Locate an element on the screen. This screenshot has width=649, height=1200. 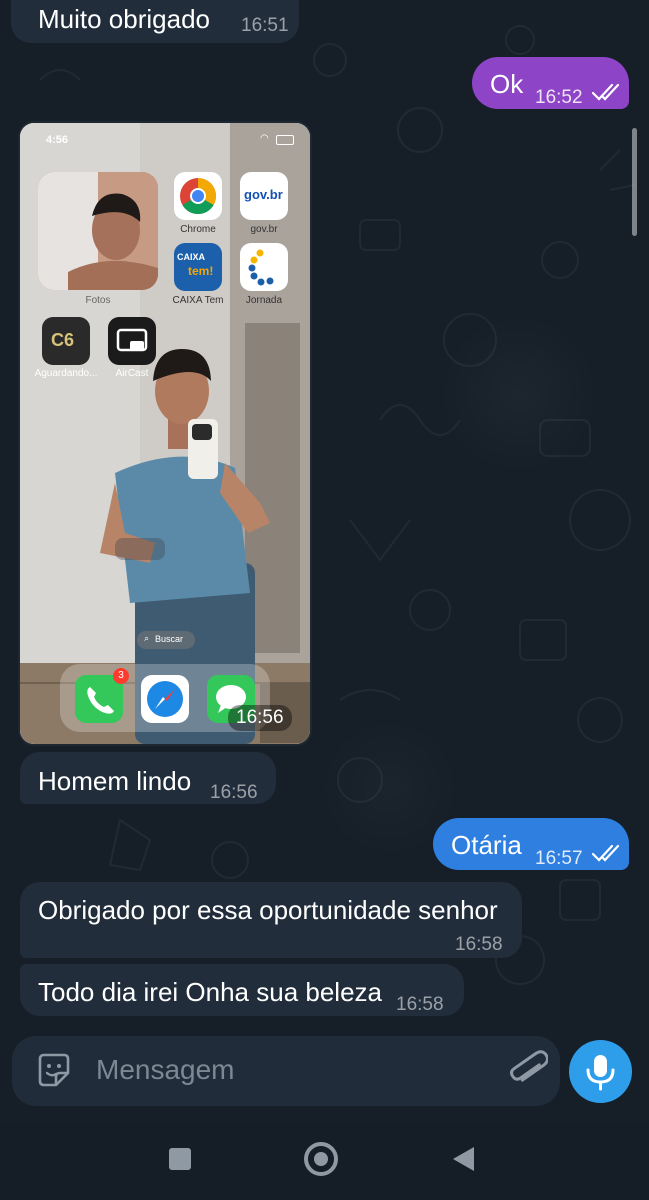
jornada-app-icon is located at coordinates (264, 267).